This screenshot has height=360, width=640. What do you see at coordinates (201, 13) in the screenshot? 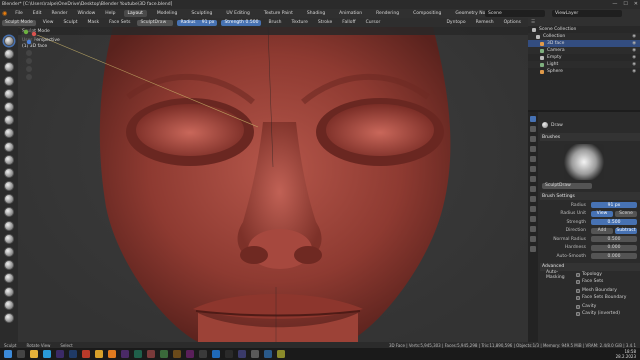
I see `tab-sculpting: Sculpting` at bounding box center [201, 13].